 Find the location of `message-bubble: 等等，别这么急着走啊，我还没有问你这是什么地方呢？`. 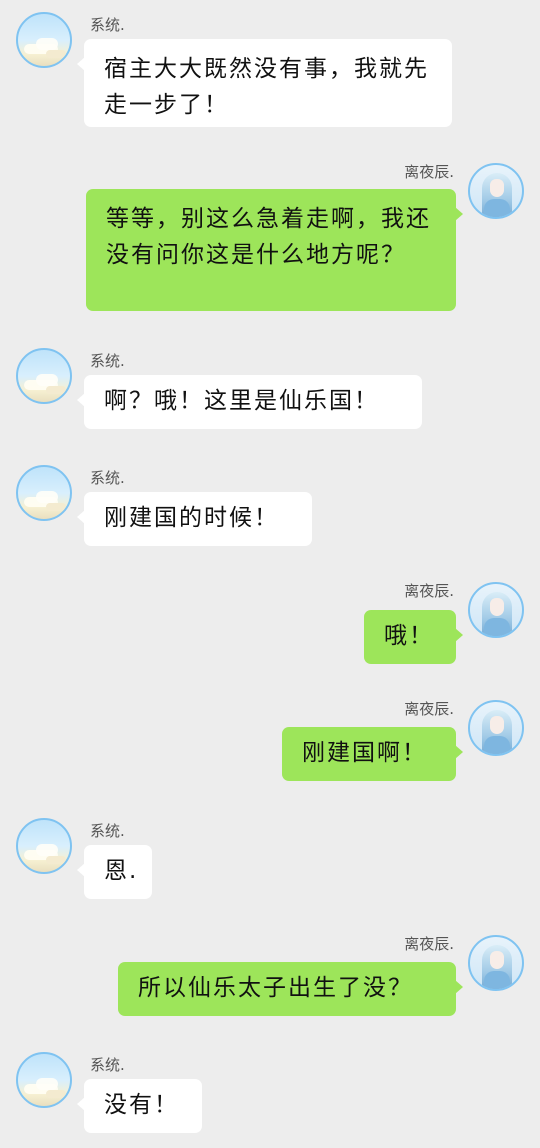

message-bubble: 等等，别这么急着走啊，我还没有问你这是什么地方呢？ is located at coordinates (274, 250).